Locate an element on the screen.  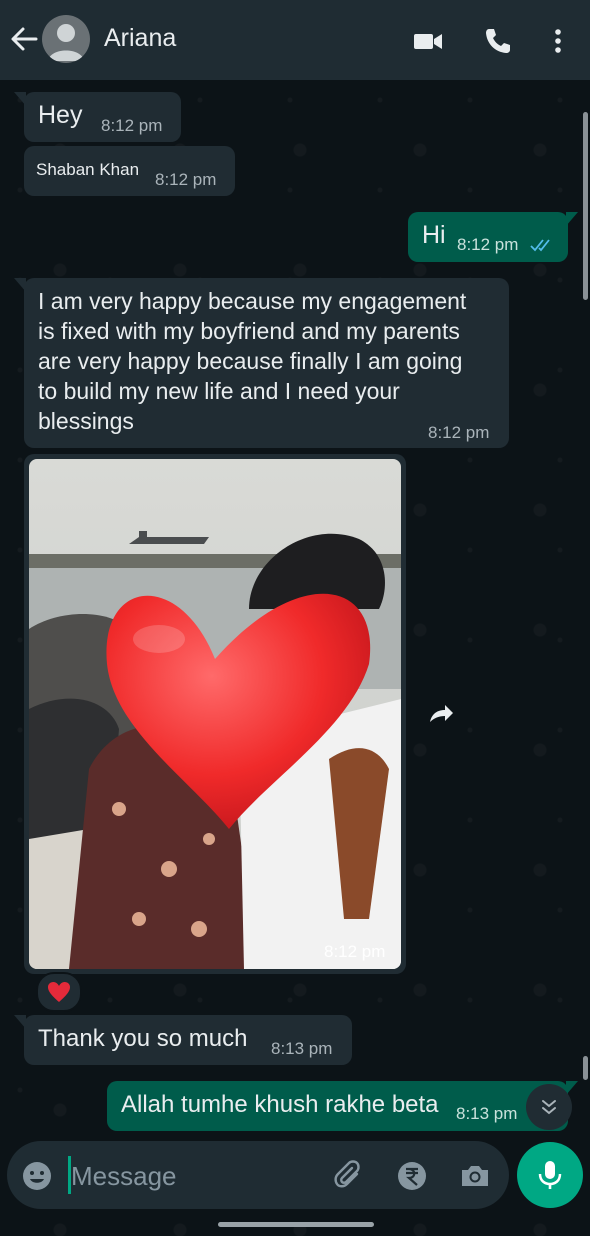
message-composer is located at coordinates (258, 1175).